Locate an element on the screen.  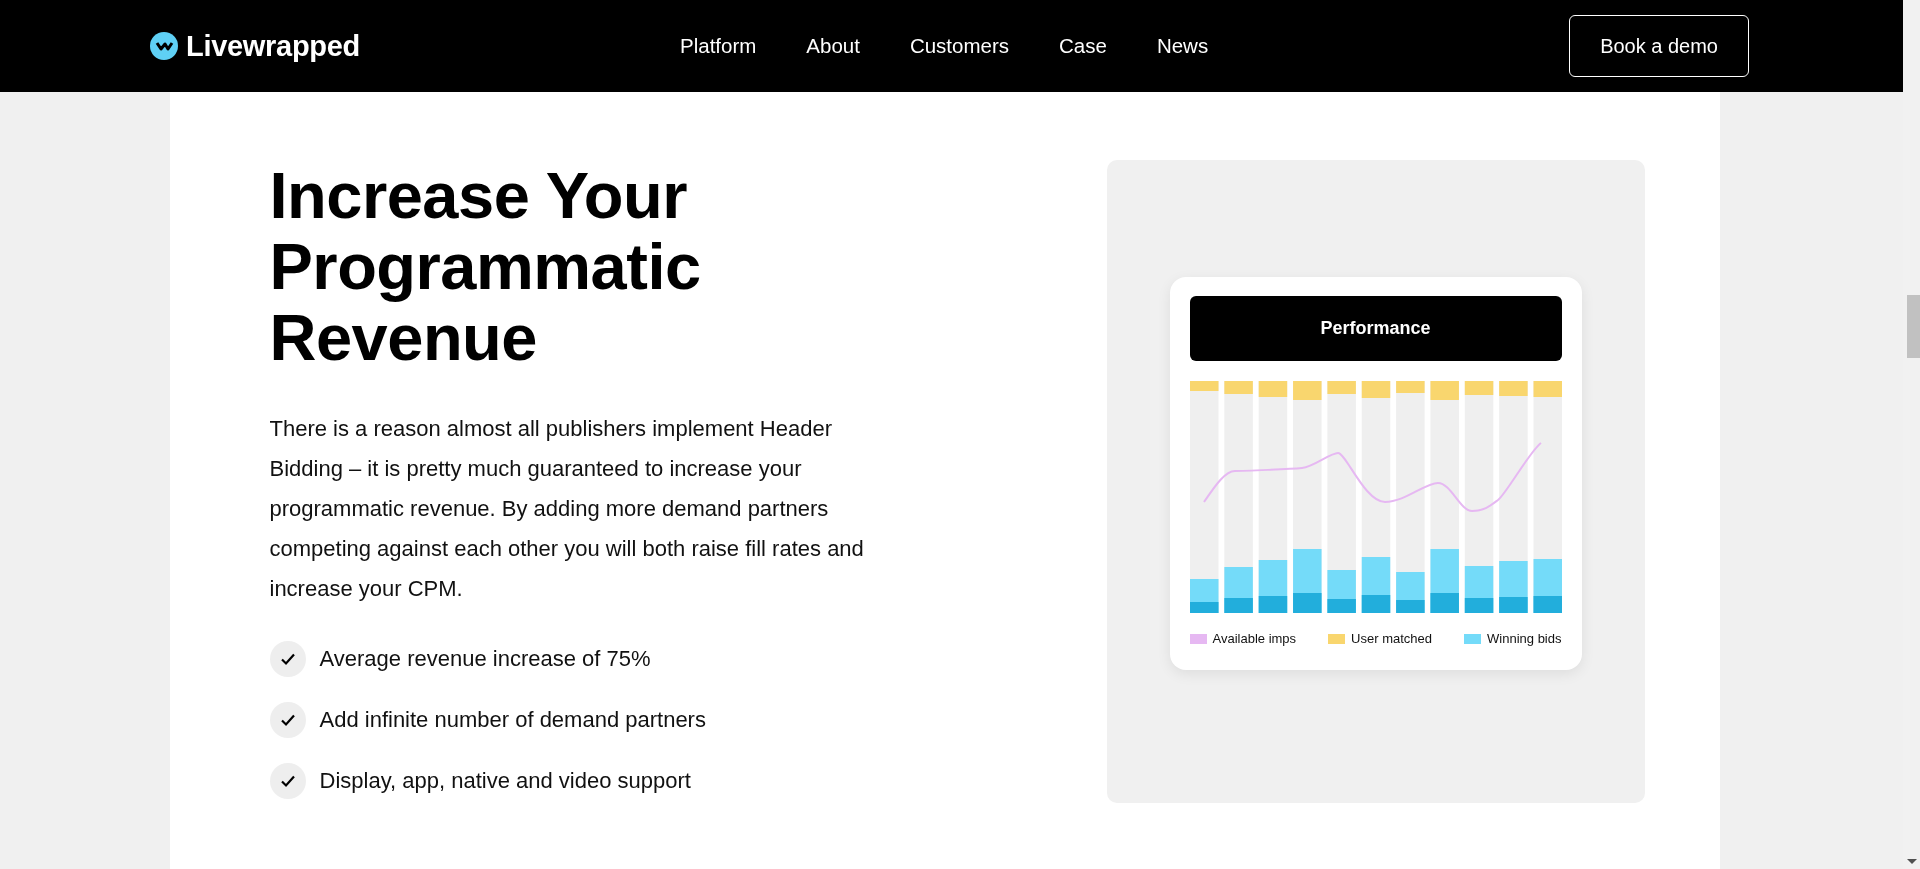
nav-link: Customers is located at coordinates (959, 46).